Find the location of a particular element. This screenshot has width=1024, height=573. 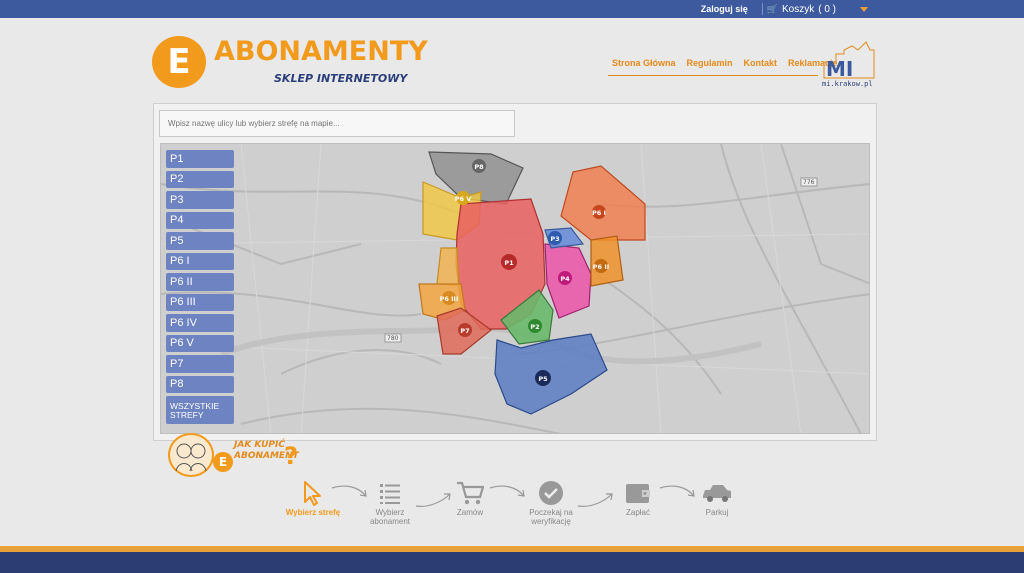

marker-p6ii: P6 II is located at coordinates (601, 267).